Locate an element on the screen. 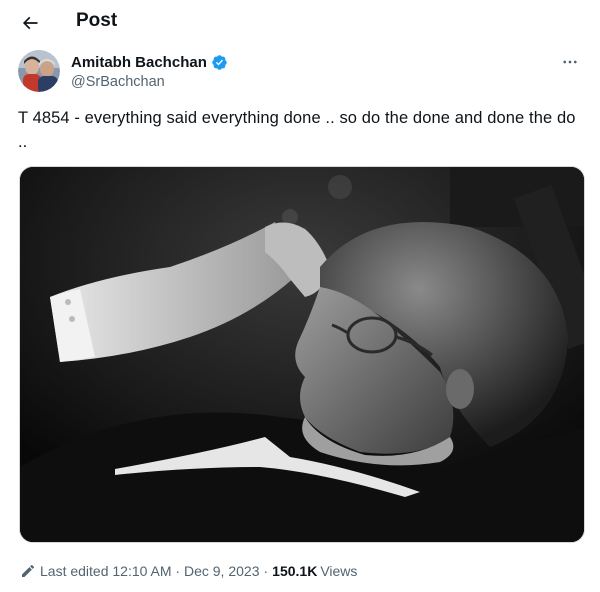  author-display-name: Amitabh Bachchan is located at coordinates (139, 62).